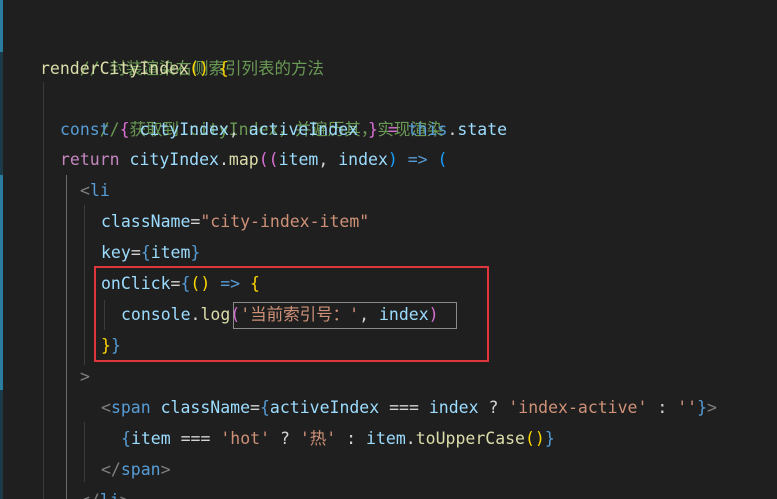 This screenshot has width=777, height=499. I want to click on string-literal: 'hot', so click(245, 438).